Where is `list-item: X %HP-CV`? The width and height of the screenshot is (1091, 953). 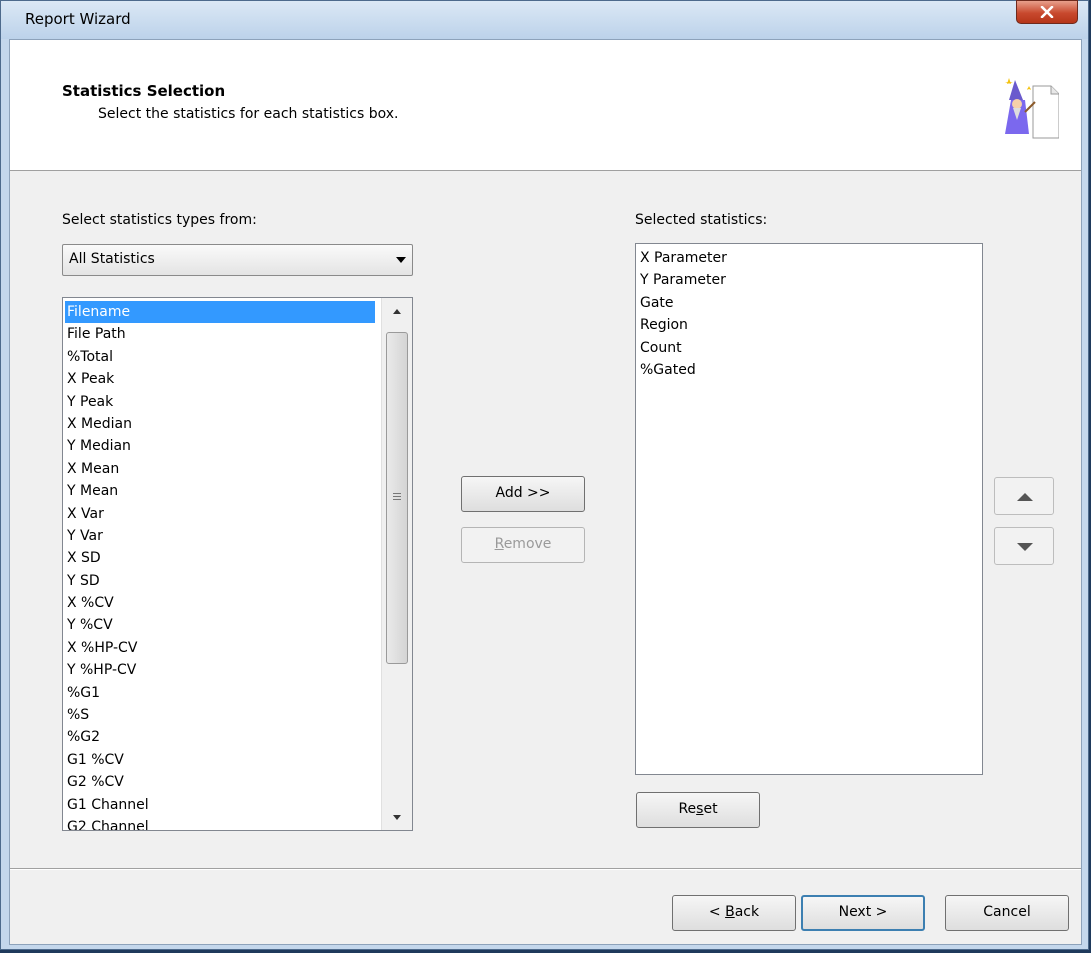
list-item: X %HP-CV is located at coordinates (220, 648).